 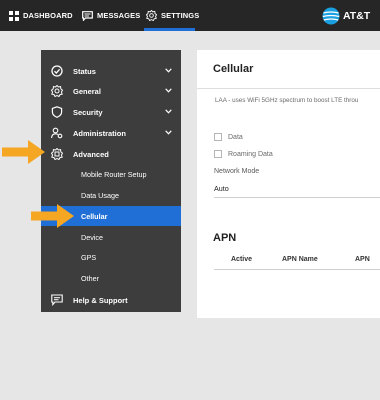 What do you see at coordinates (250, 154) in the screenshot?
I see `roaming-data-checkbox-label: Roaming Data` at bounding box center [250, 154].